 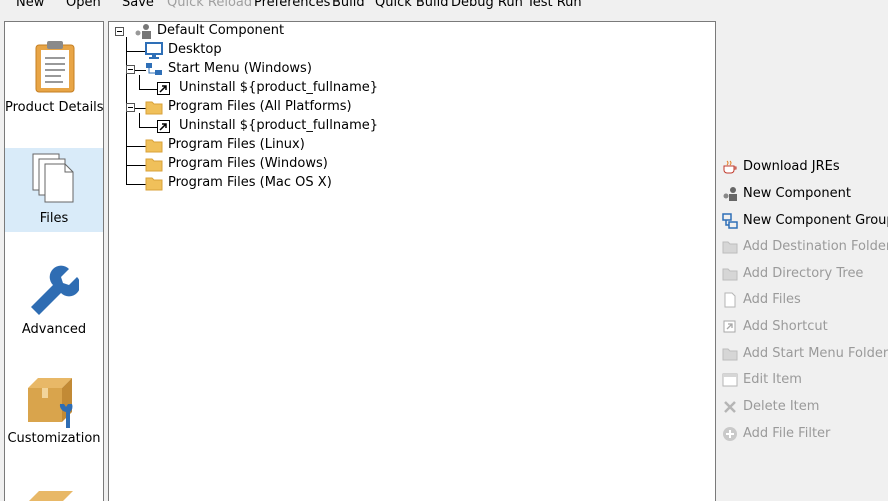 I want to click on java-cup-icon, so click(x=730, y=167).